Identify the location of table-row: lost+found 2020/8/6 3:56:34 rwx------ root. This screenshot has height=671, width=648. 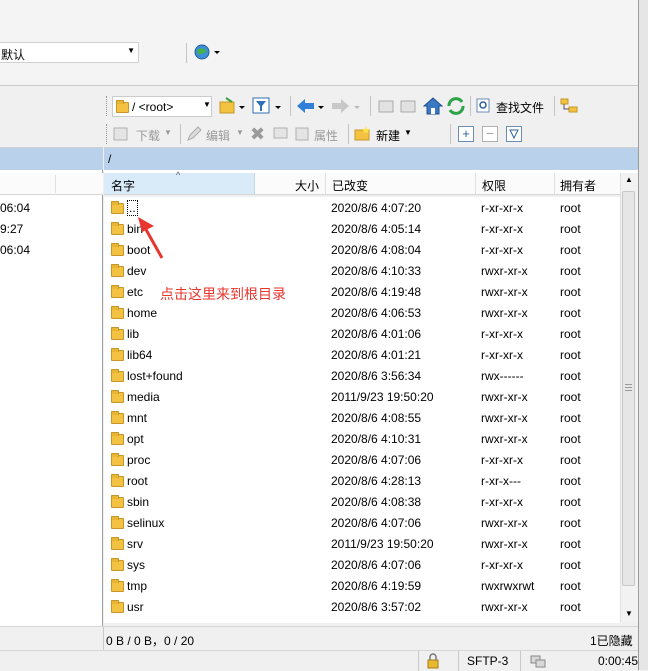
(362, 375).